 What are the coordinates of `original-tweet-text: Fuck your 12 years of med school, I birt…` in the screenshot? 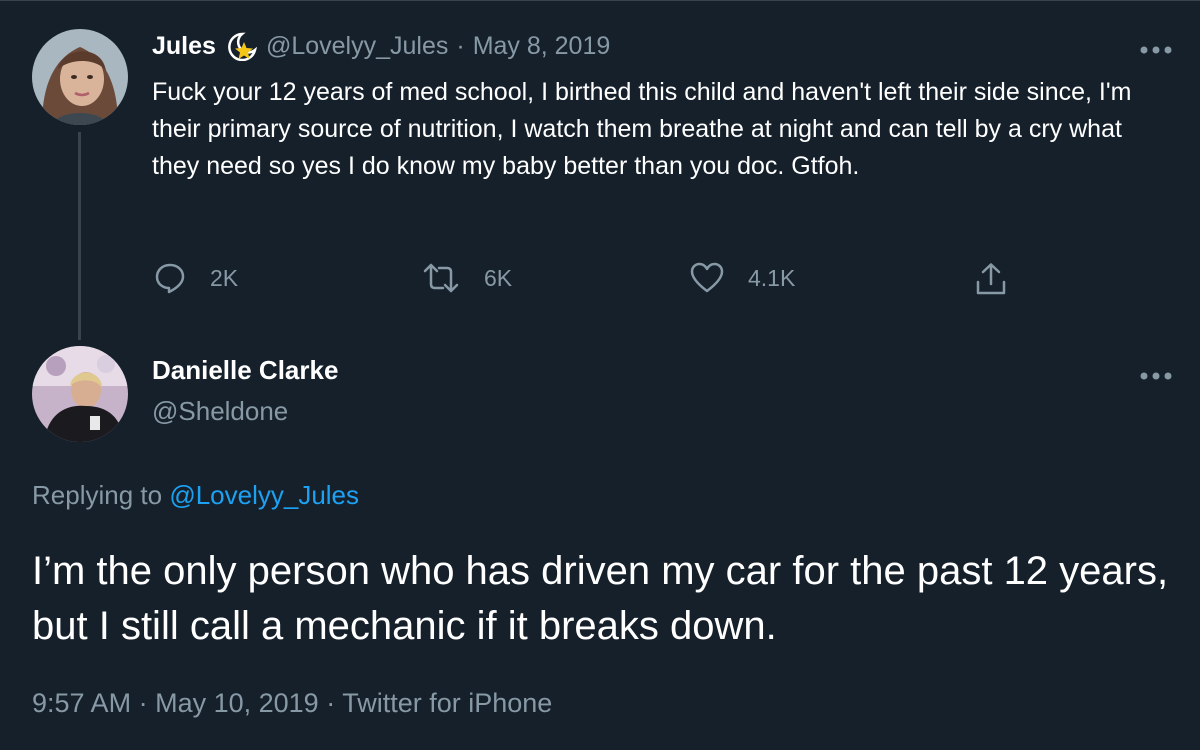 It's located at (642, 129).